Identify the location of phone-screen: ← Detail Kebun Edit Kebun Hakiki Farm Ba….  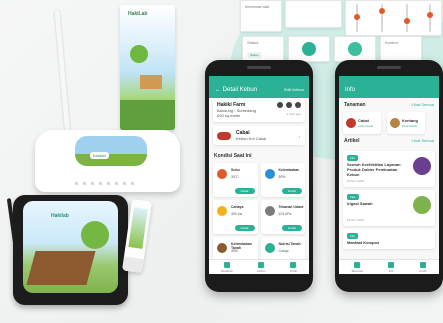
(259, 175).